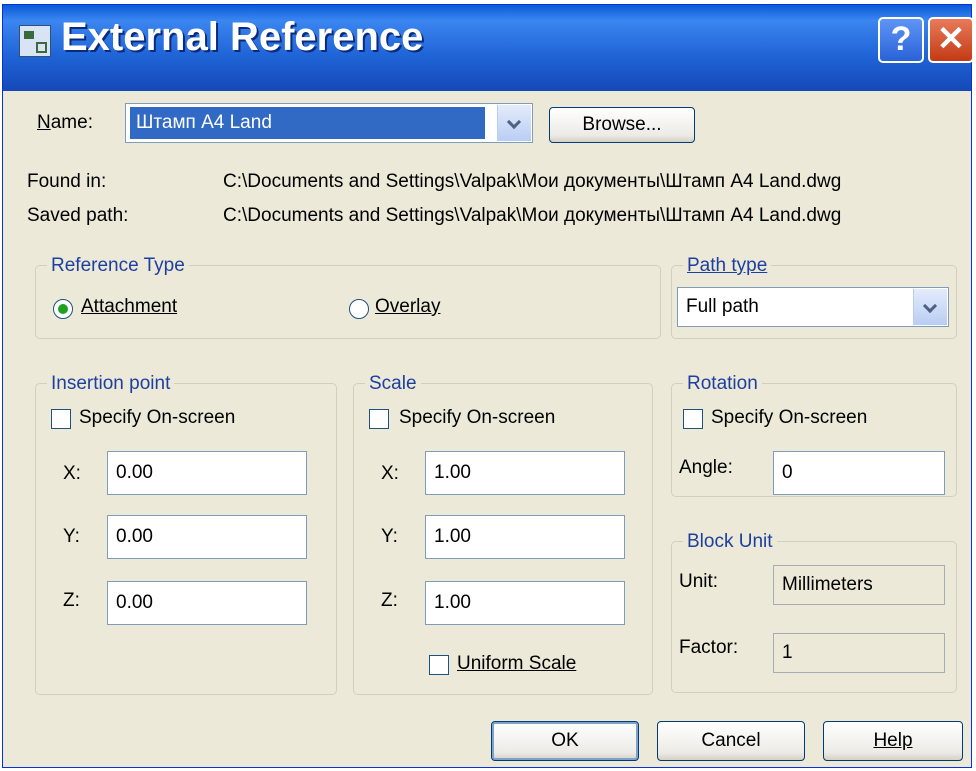 The height and width of the screenshot is (771, 976). What do you see at coordinates (393, 384) in the screenshot?
I see `scale-title: Scale` at bounding box center [393, 384].